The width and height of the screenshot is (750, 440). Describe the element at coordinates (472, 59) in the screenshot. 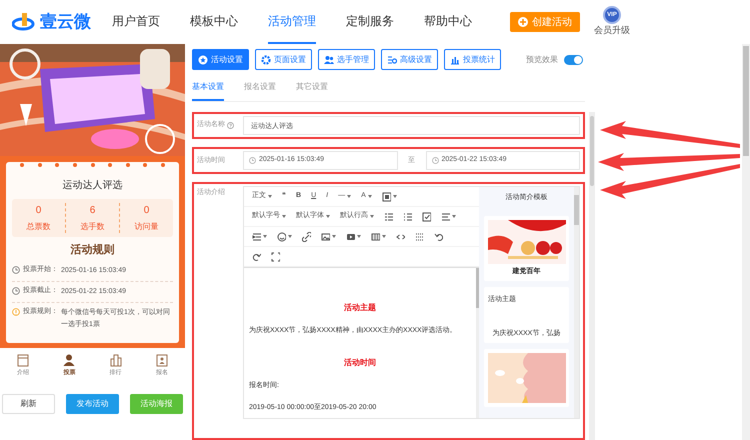

I see `settings-tab: 投票统计` at that location.